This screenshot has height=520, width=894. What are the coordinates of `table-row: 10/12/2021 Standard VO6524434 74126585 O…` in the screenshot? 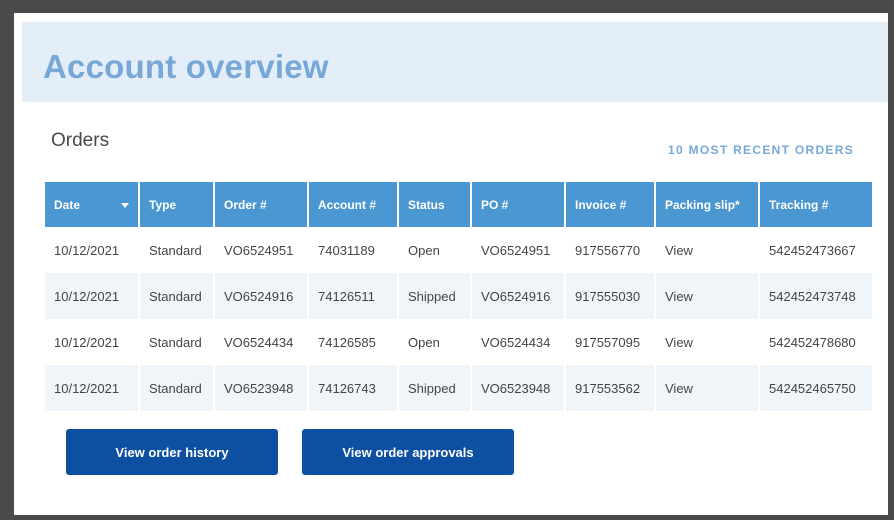 It's located at (458, 342).